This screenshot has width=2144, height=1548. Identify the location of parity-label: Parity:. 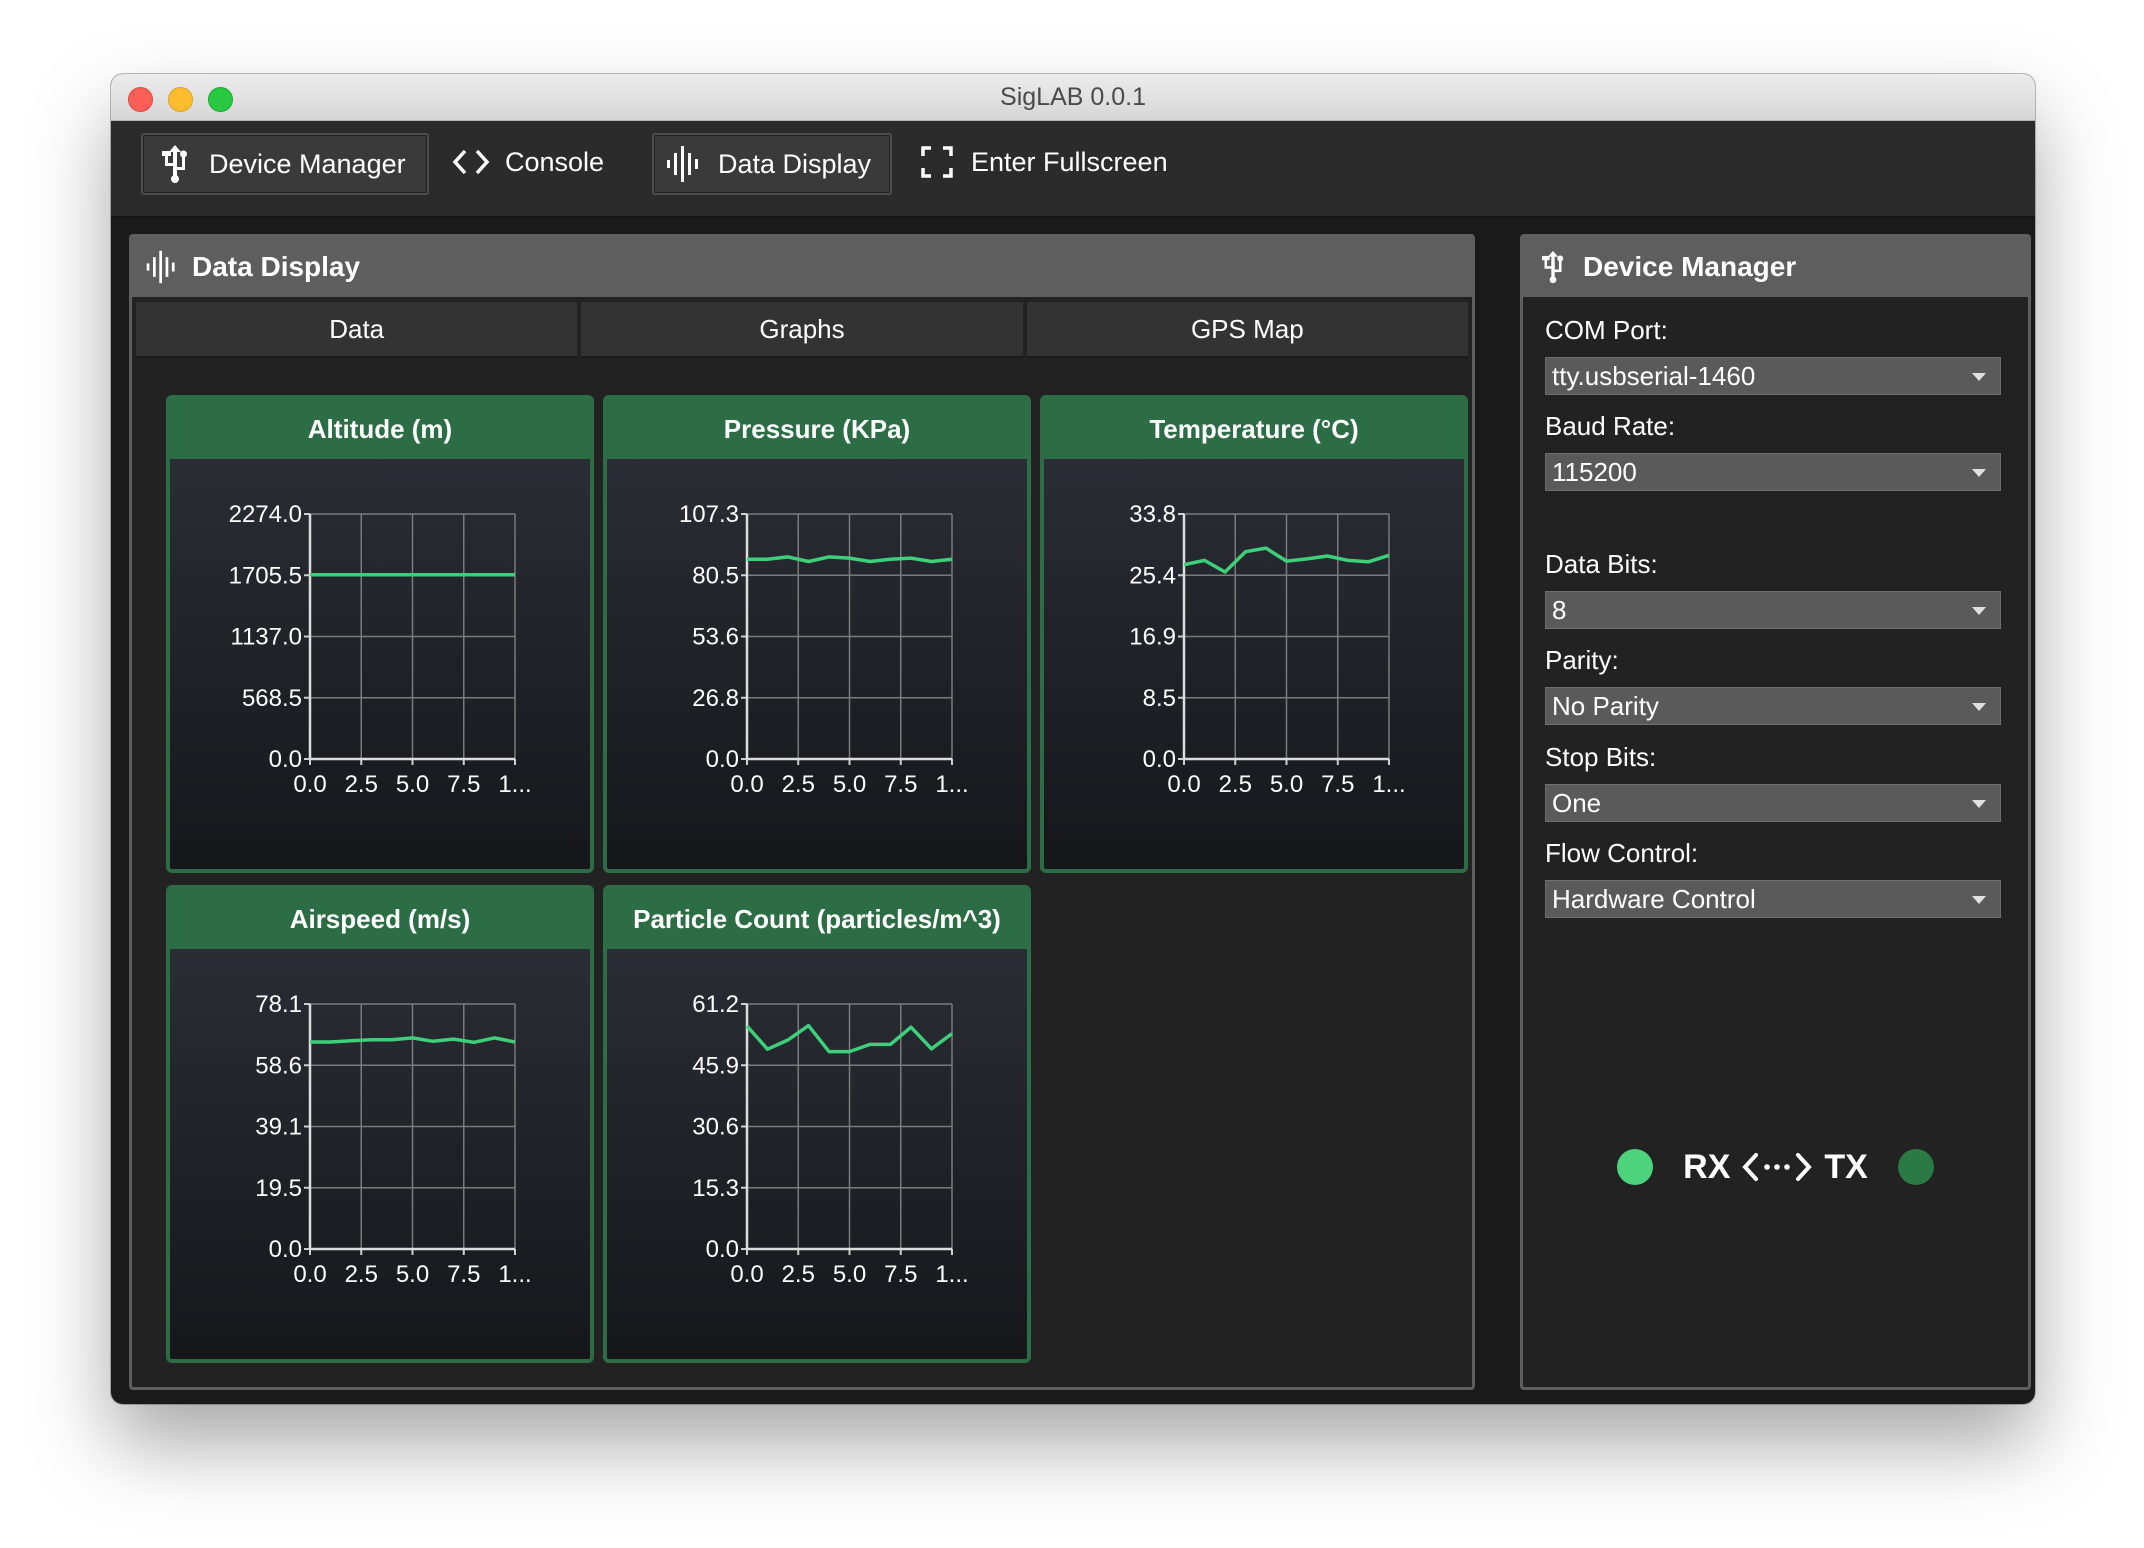
(1582, 660).